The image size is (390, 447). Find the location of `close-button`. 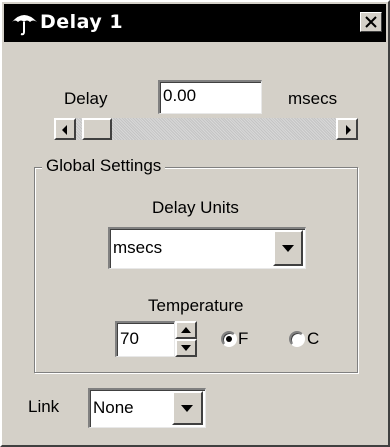

close-button is located at coordinates (371, 22).